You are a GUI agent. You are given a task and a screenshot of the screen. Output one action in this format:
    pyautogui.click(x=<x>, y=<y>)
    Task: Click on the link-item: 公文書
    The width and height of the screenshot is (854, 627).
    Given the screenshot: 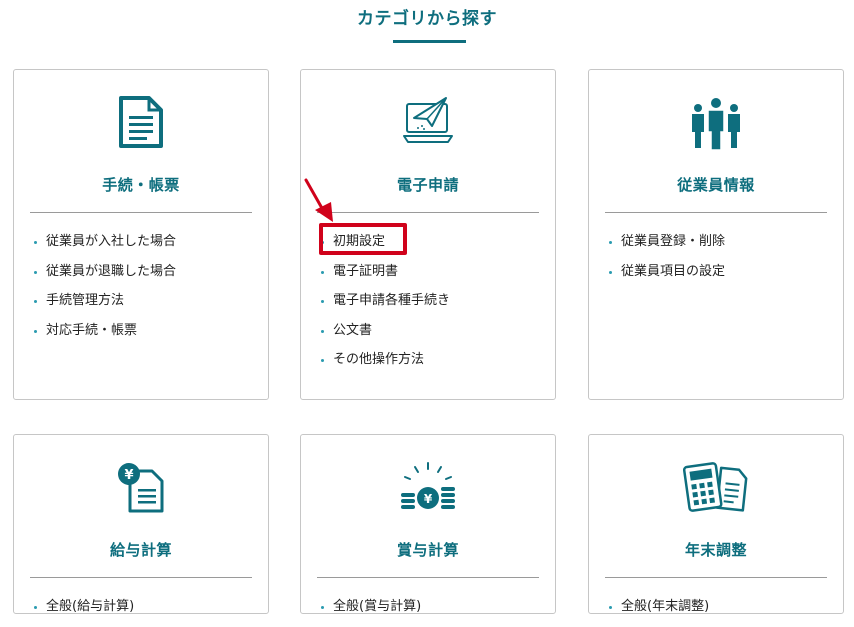 What is the action you would take?
    pyautogui.click(x=384, y=336)
    